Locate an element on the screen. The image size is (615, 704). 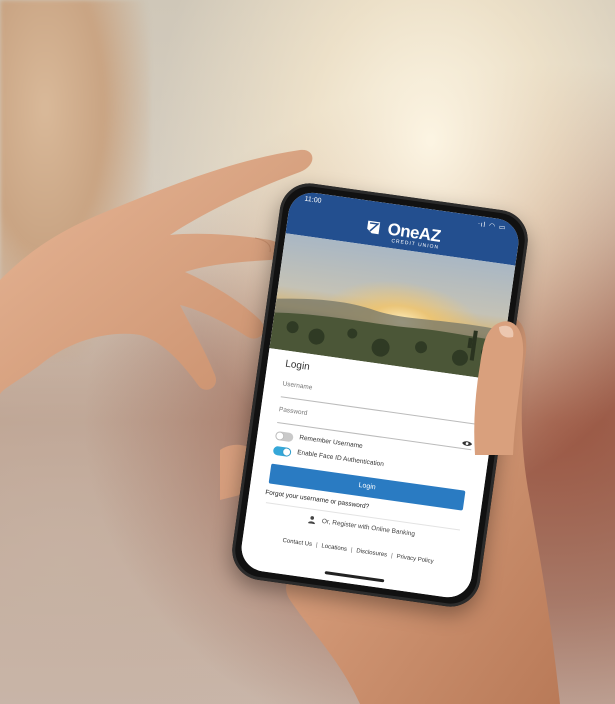
password-label: Password is located at coordinates (293, 412).